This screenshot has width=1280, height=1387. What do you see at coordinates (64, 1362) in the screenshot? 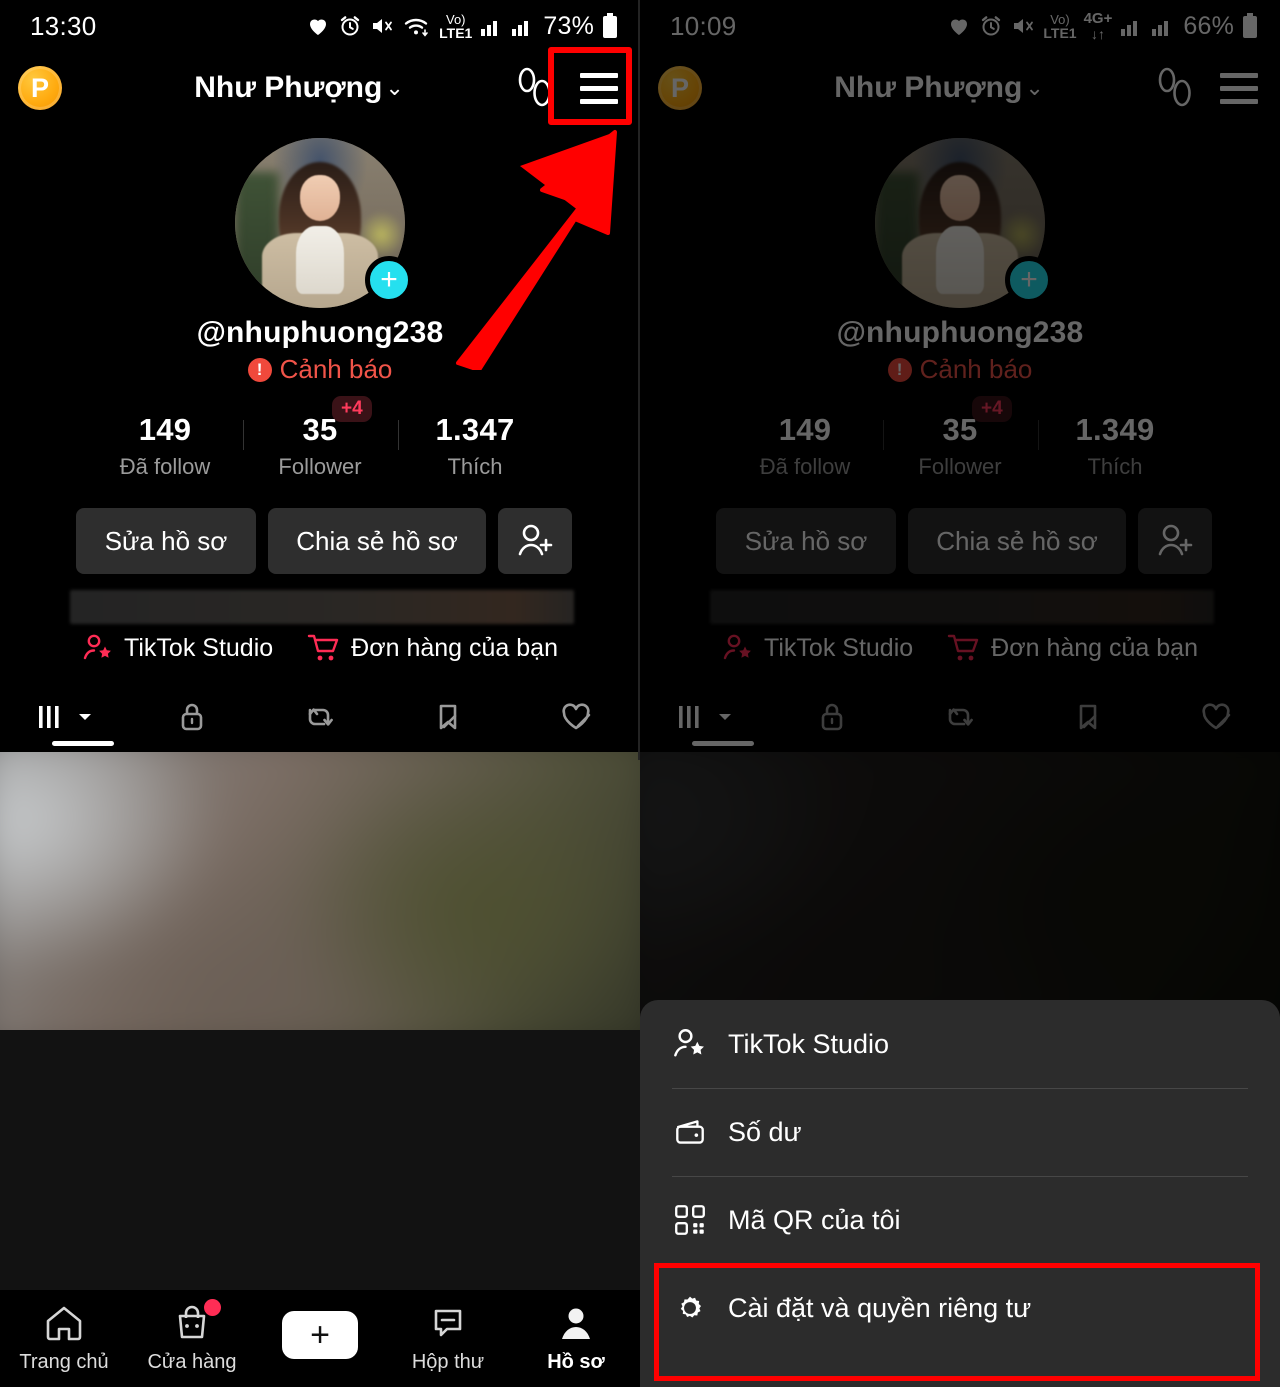
I see `nav-label: Trang chủ` at bounding box center [64, 1362].